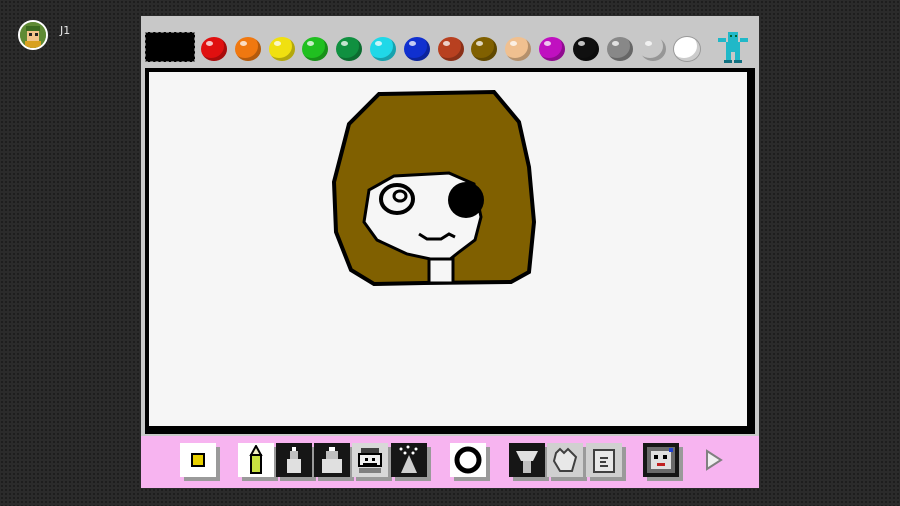 This screenshot has height=506, width=900. I want to click on thick-marker-icon, so click(332, 460).